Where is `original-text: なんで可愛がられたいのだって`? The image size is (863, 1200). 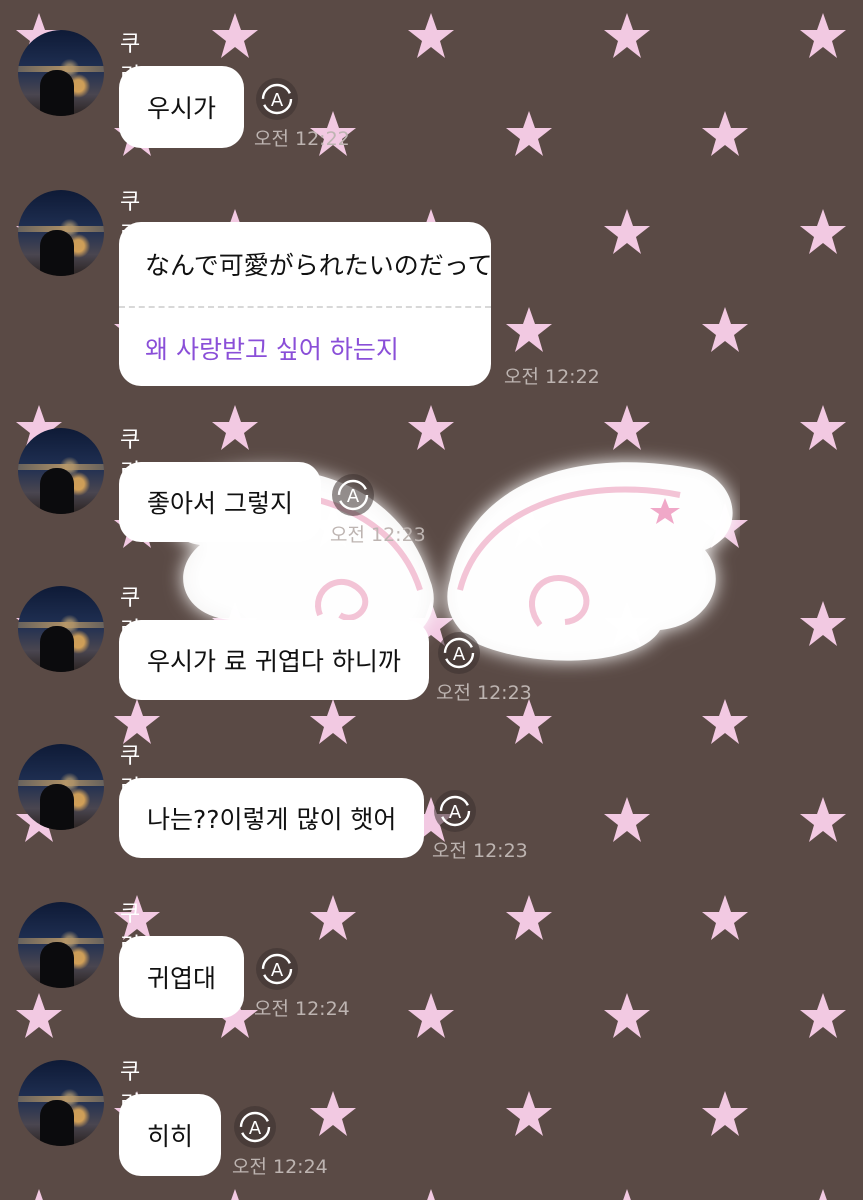
original-text: なんで可愛がられたいのだって is located at coordinates (319, 265).